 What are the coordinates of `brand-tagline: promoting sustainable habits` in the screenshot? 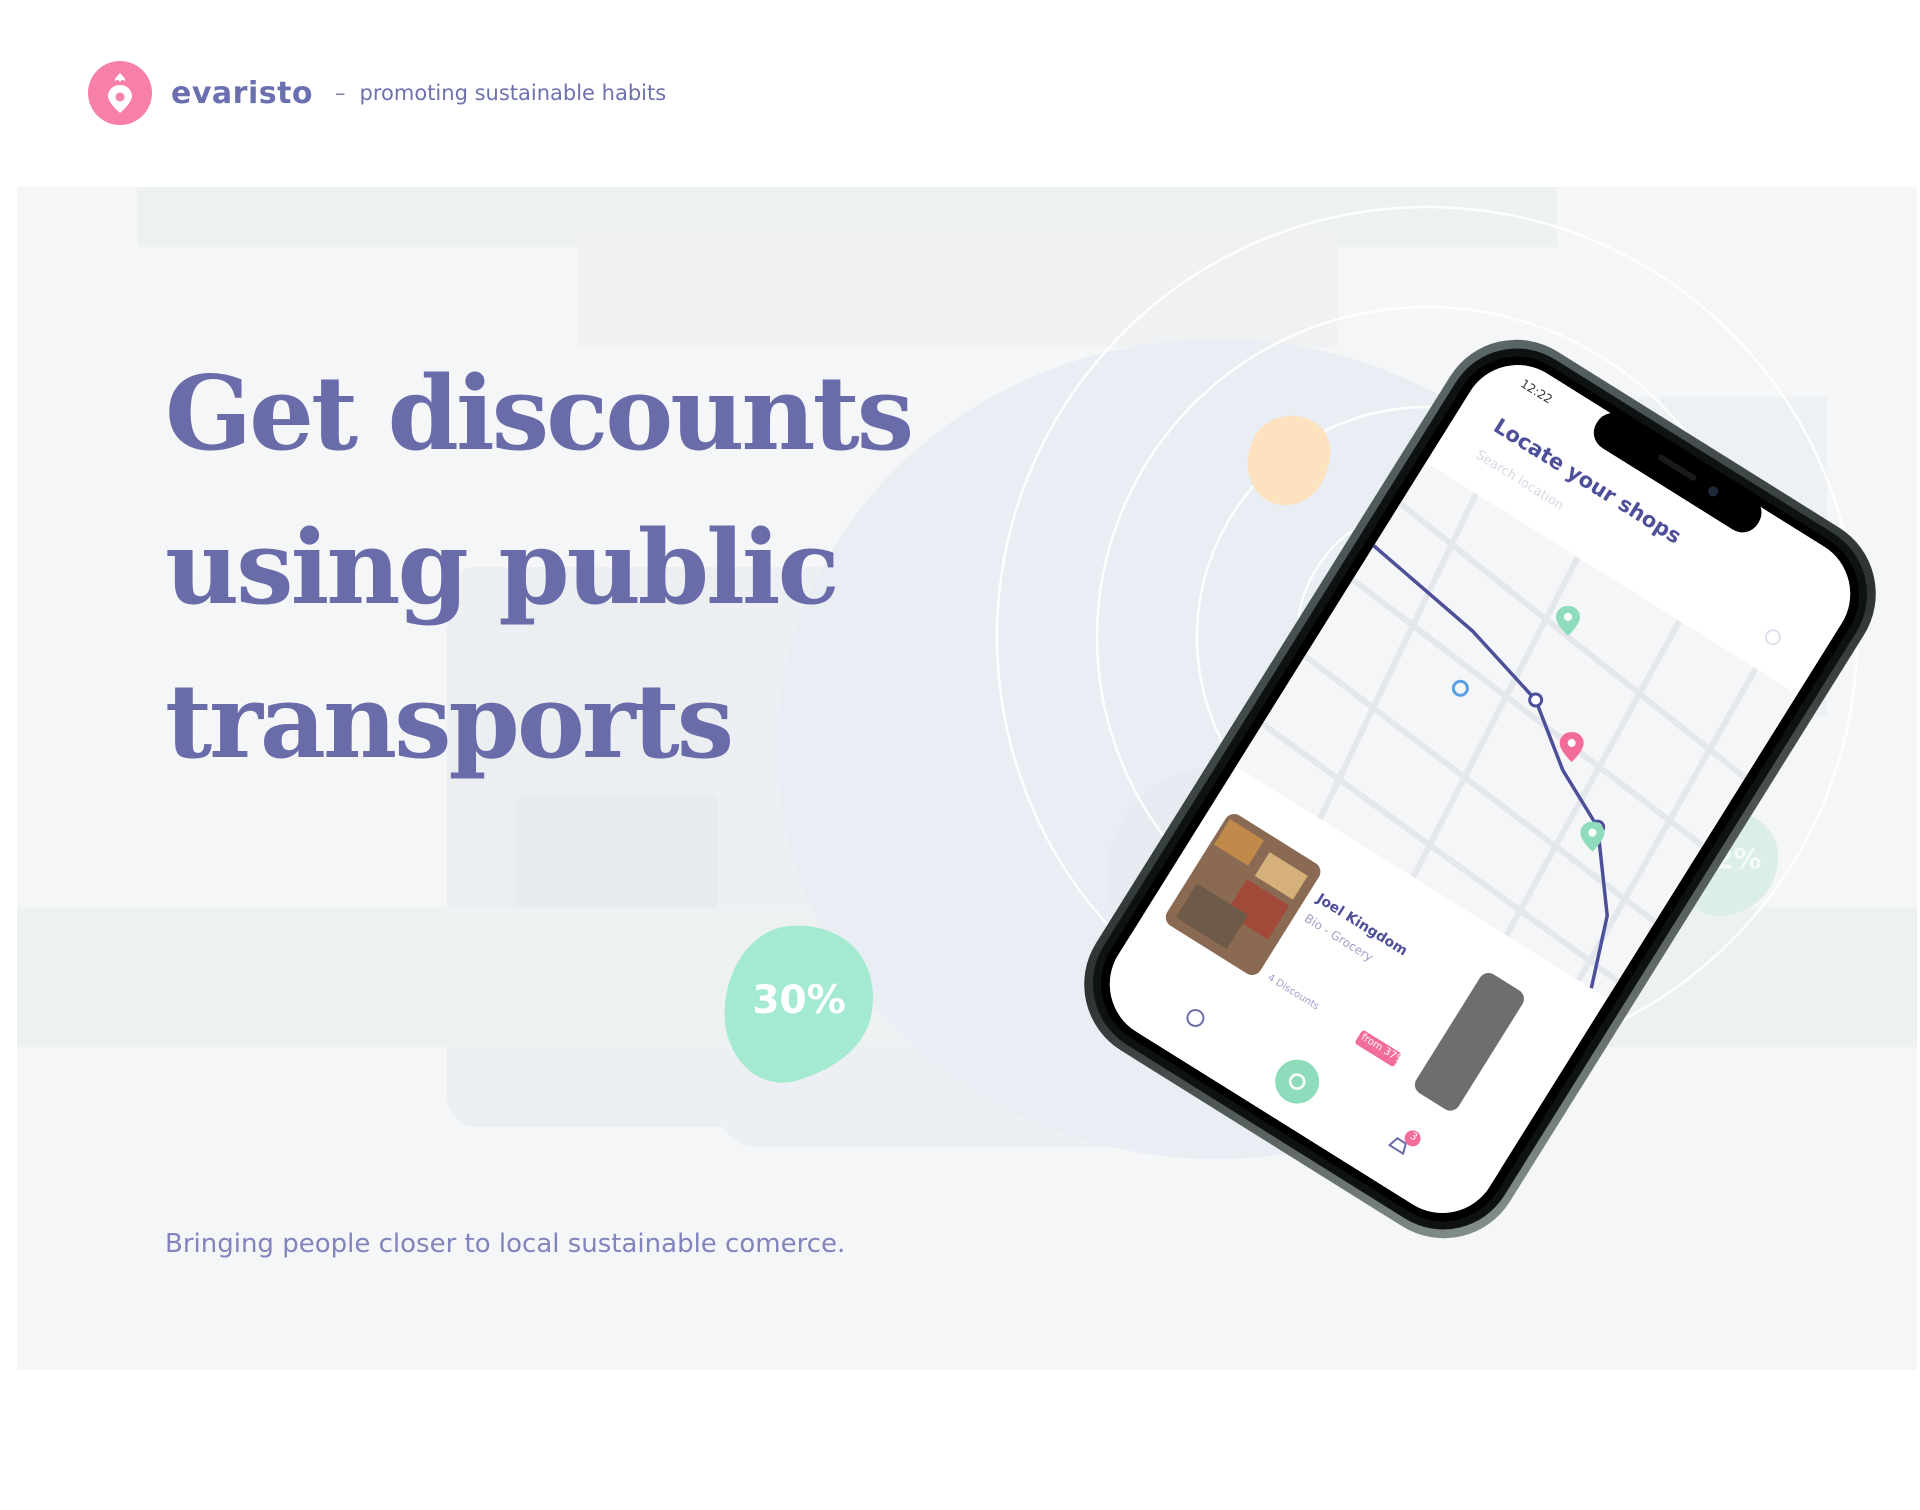 It's located at (513, 93).